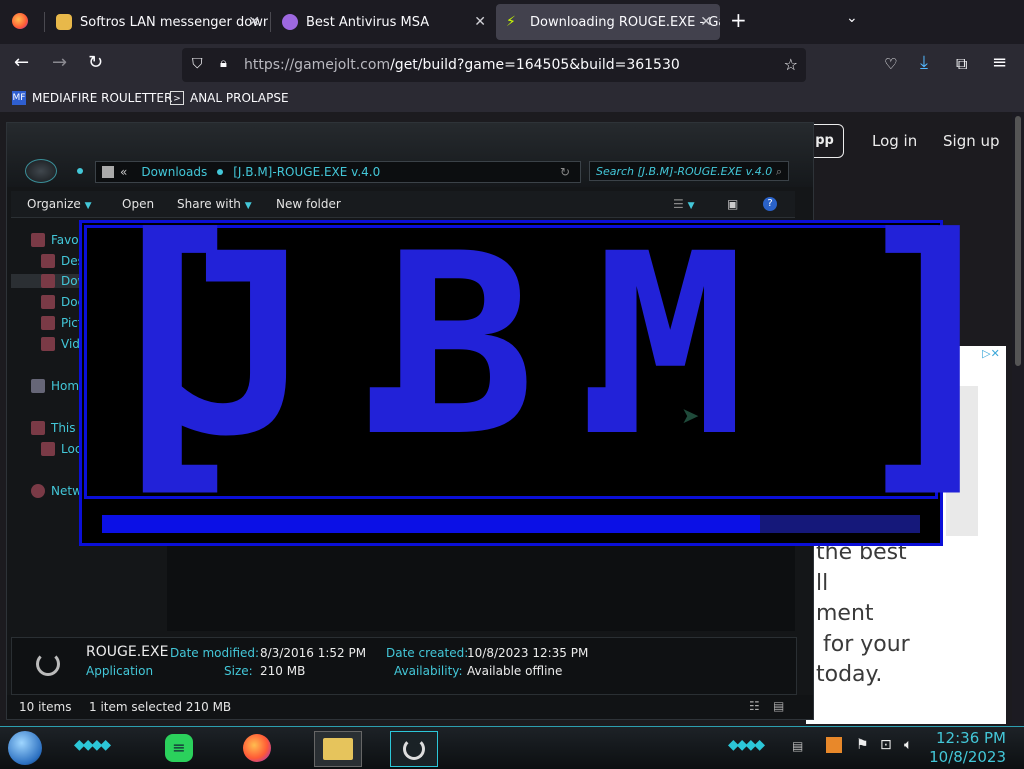 This screenshot has height=769, width=1024. What do you see at coordinates (779, 172) in the screenshot?
I see `search-icon: ⌕` at bounding box center [779, 172].